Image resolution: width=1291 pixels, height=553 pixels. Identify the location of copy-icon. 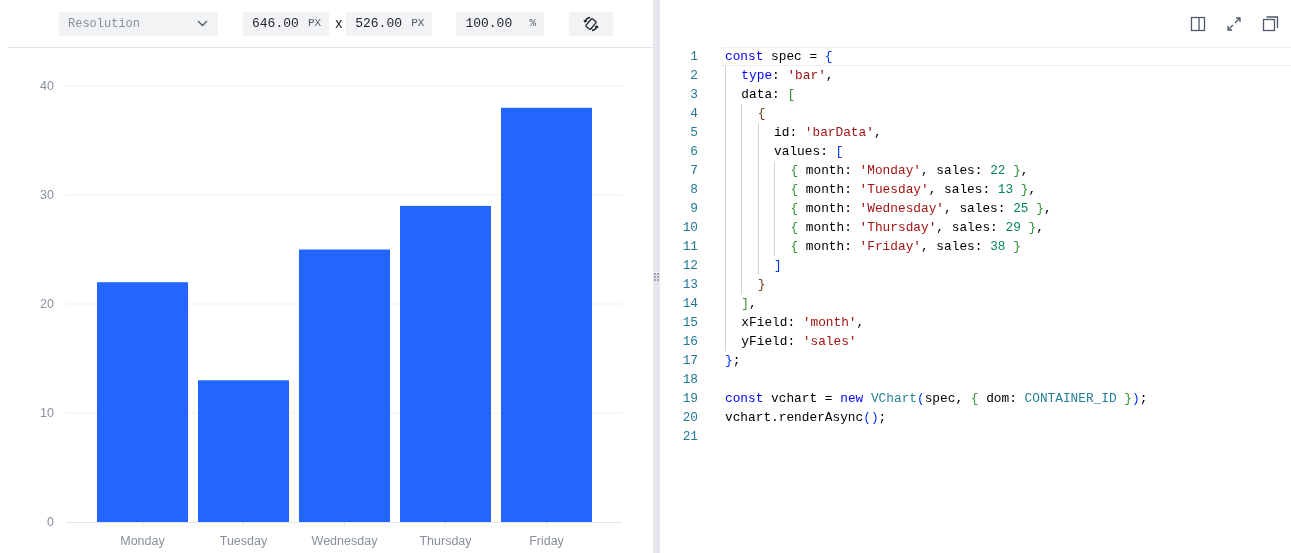
(1270, 23).